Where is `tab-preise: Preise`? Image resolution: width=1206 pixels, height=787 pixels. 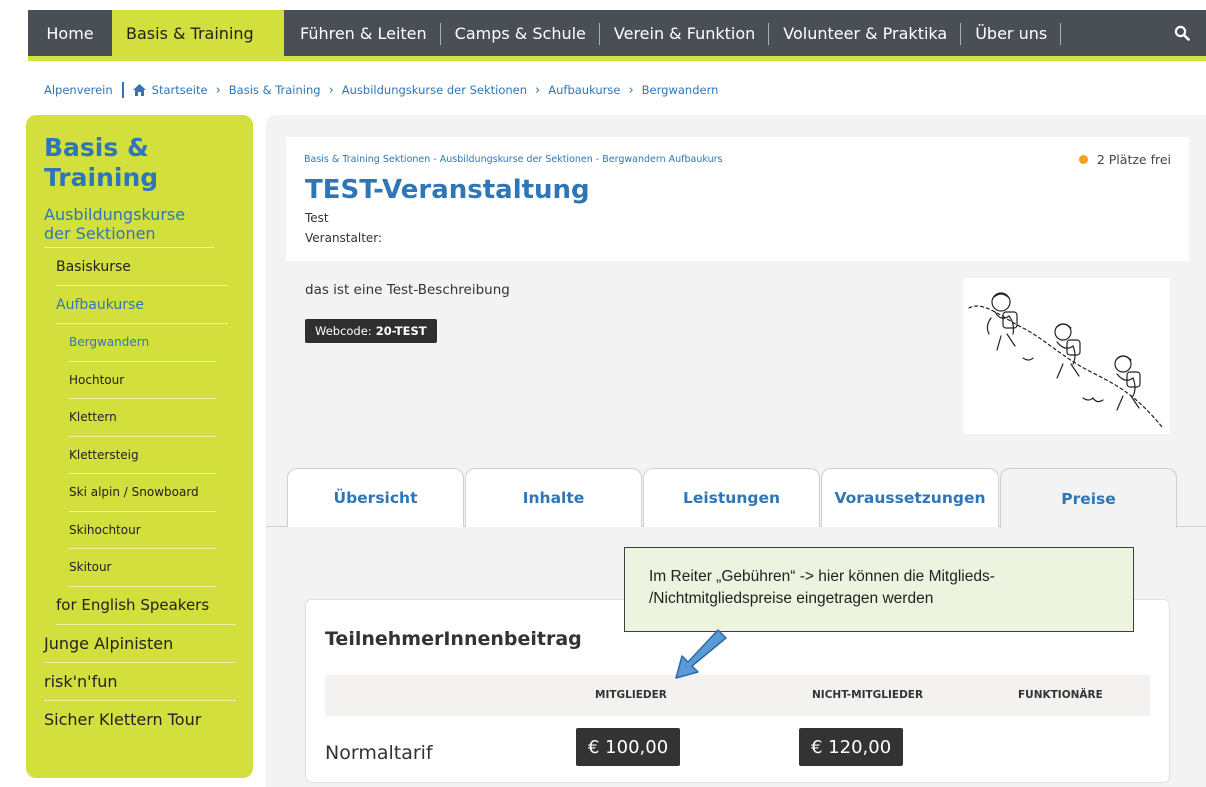 tab-preise: Preise is located at coordinates (1088, 498).